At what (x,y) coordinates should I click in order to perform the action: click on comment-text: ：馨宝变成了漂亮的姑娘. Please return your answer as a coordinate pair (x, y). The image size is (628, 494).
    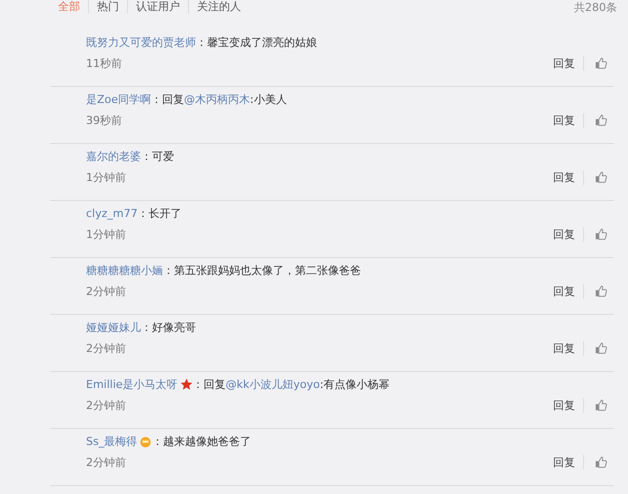
    Looking at the image, I should click on (256, 42).